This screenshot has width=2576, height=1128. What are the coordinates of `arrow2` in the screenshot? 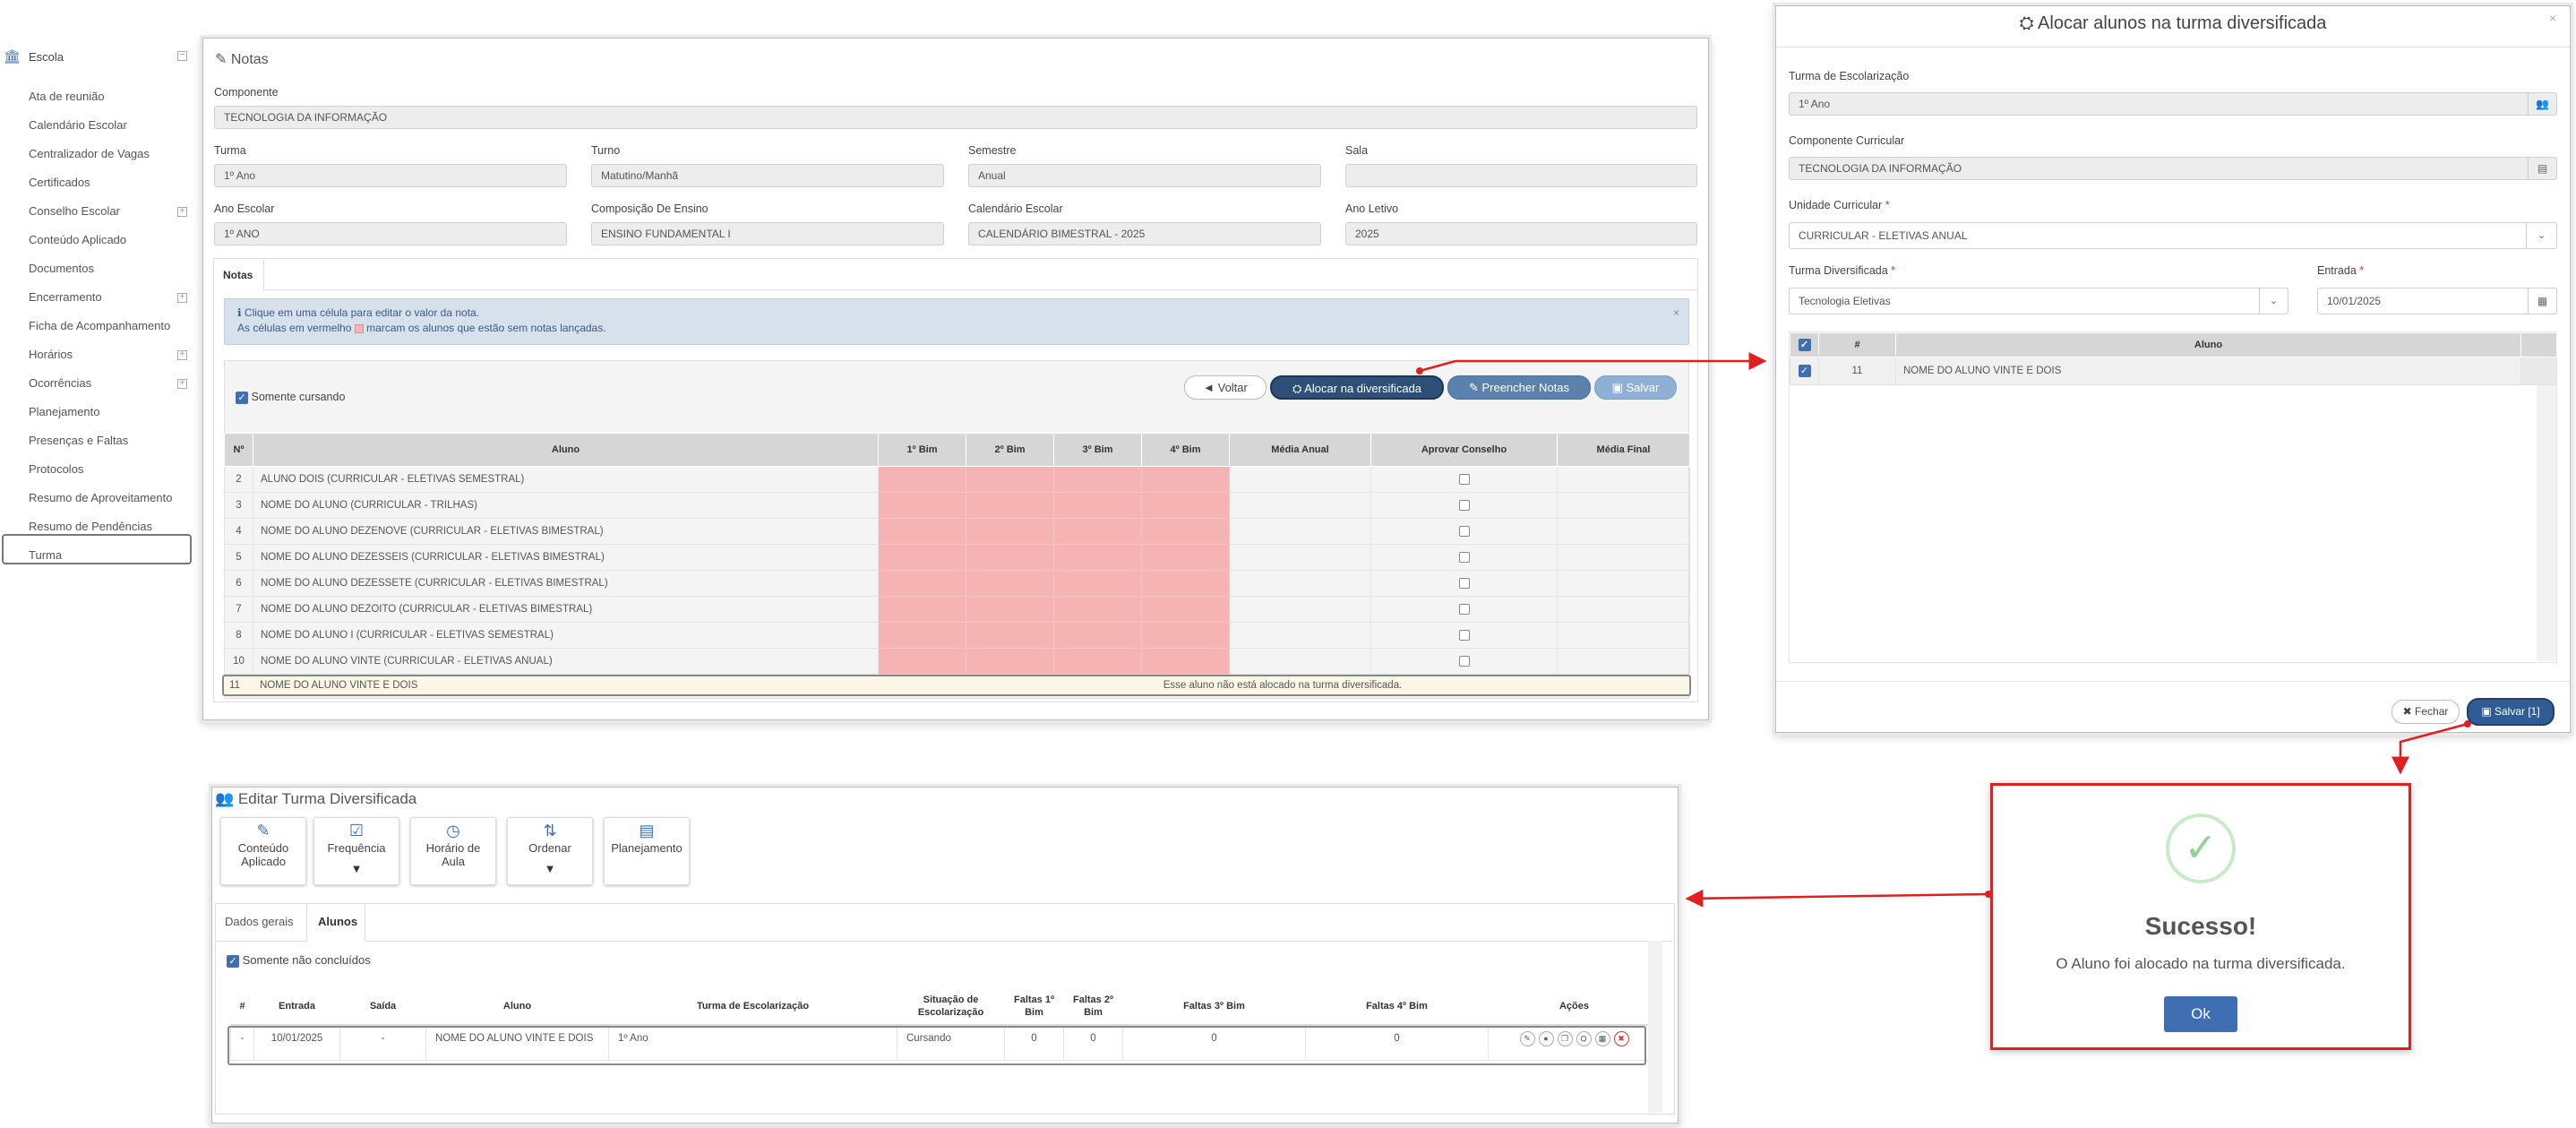 It's located at (2430, 748).